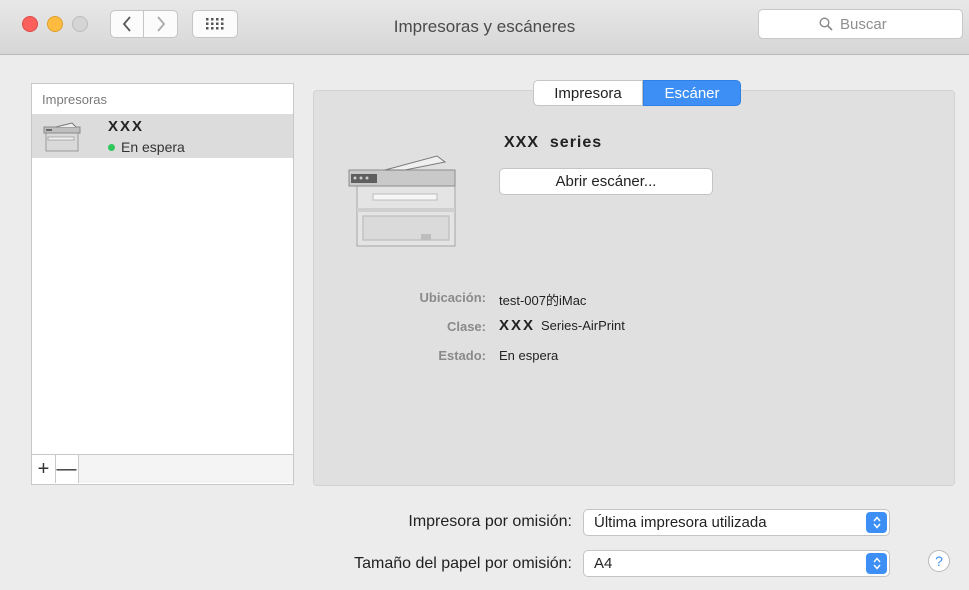 The image size is (969, 590). What do you see at coordinates (603, 563) in the screenshot?
I see `default-paper-value: A4` at bounding box center [603, 563].